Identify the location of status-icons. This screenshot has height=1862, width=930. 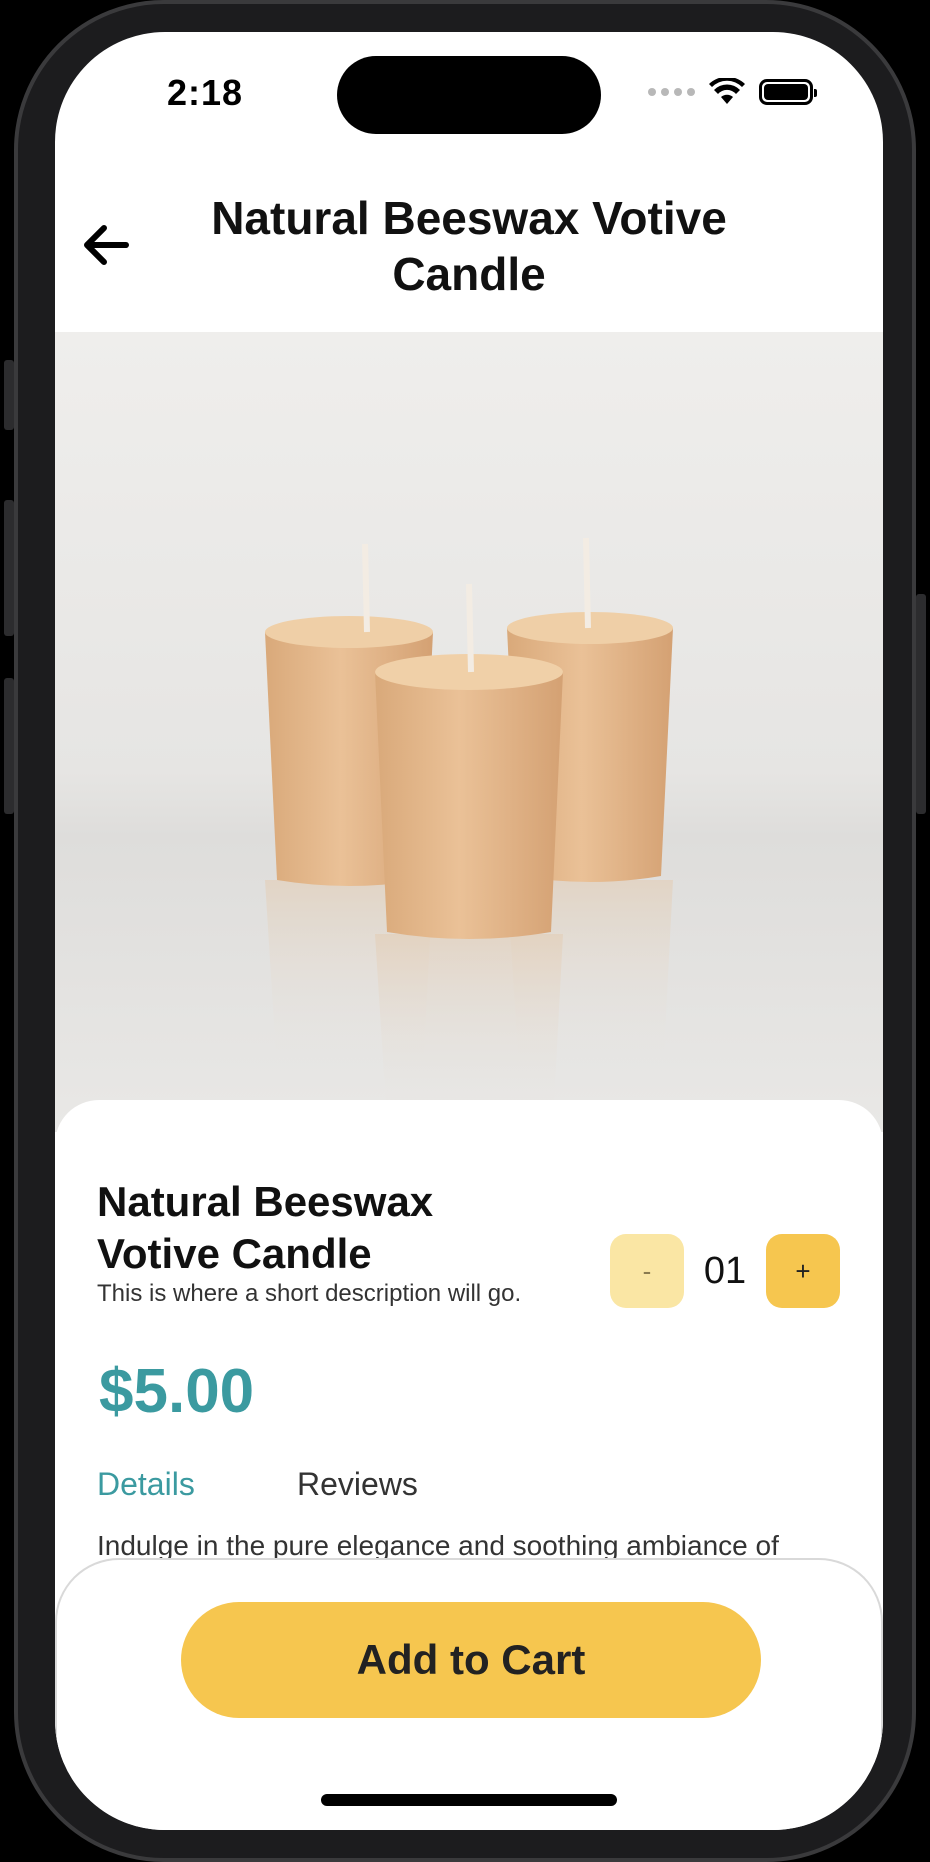
(732, 92).